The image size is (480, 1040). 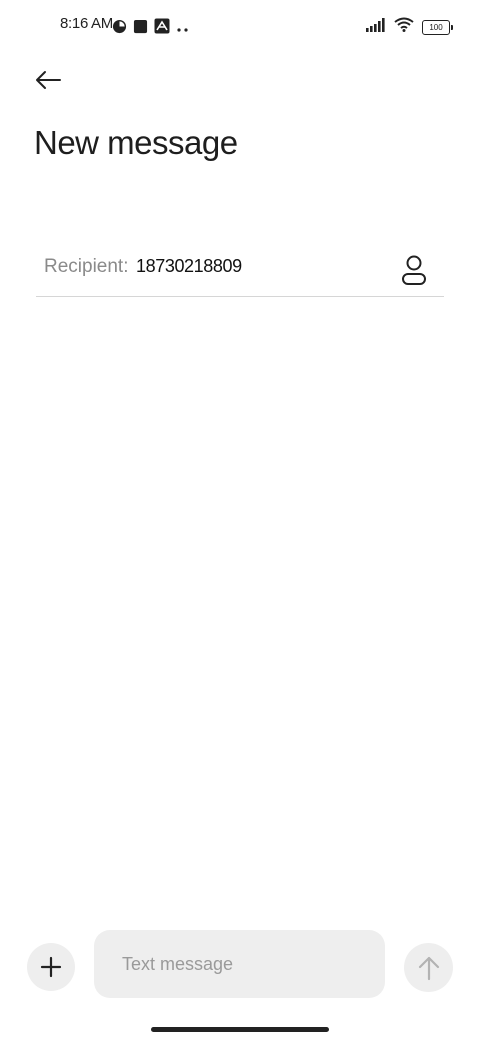 I want to click on send-button, so click(x=428, y=967).